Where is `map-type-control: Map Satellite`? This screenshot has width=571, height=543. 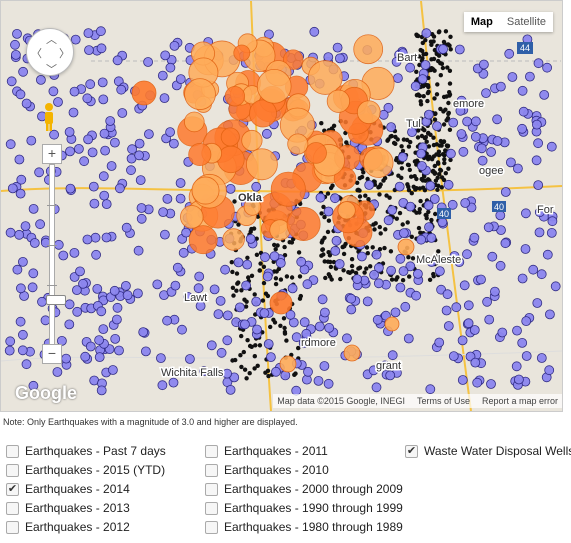 map-type-control: Map Satellite is located at coordinates (508, 22).